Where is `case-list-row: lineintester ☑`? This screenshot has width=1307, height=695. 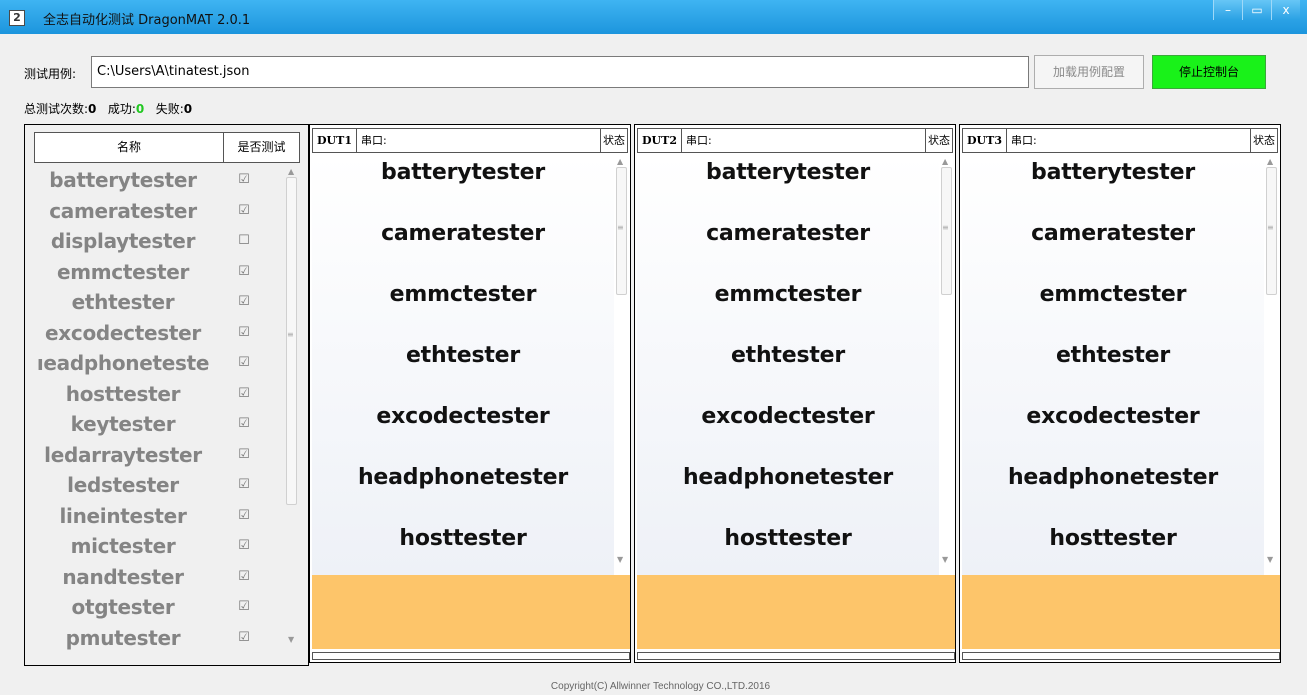
case-list-row: lineintester ☑ is located at coordinates (160, 516).